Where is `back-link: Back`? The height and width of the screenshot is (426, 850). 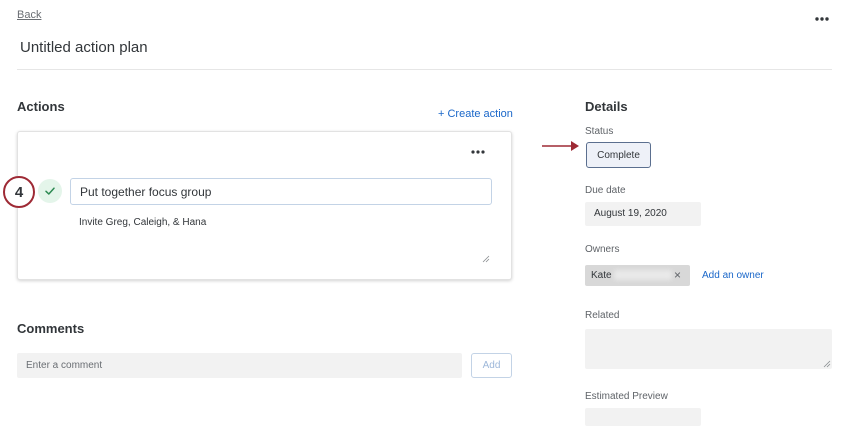
back-link: Back is located at coordinates (29, 15).